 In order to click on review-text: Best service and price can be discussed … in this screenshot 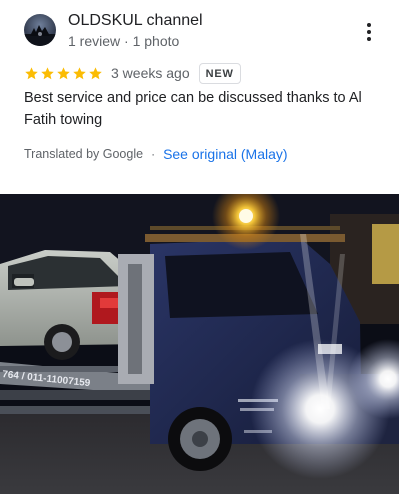, I will do `click(193, 109)`.